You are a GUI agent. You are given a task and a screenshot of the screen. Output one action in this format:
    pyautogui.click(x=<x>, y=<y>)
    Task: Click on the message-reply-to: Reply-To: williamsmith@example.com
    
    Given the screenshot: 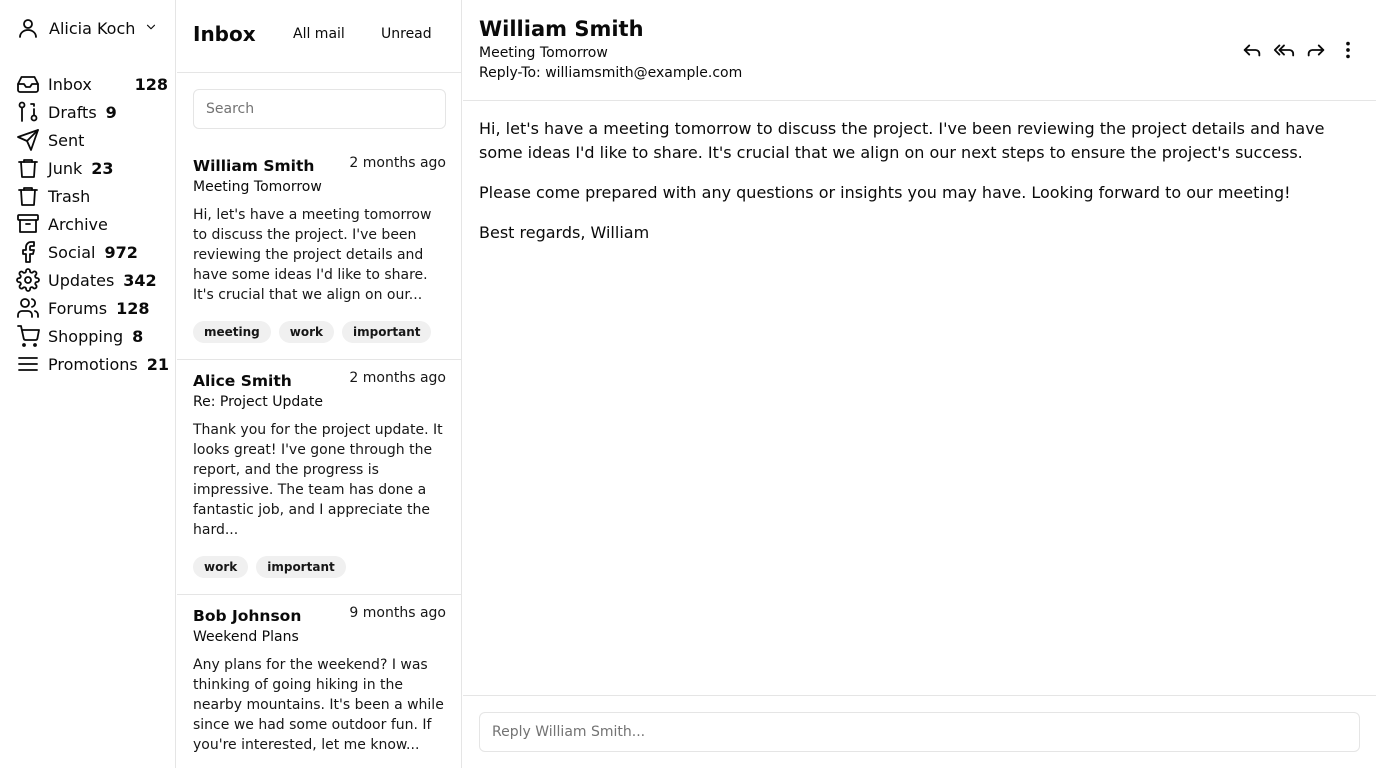 What is the action you would take?
    pyautogui.click(x=611, y=73)
    